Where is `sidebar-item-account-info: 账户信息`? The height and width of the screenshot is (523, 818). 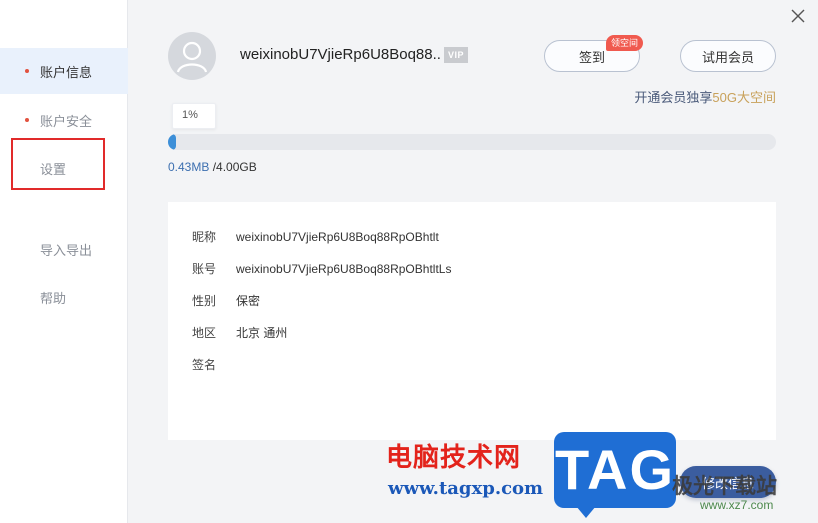 sidebar-item-account-info: 账户信息 is located at coordinates (64, 71).